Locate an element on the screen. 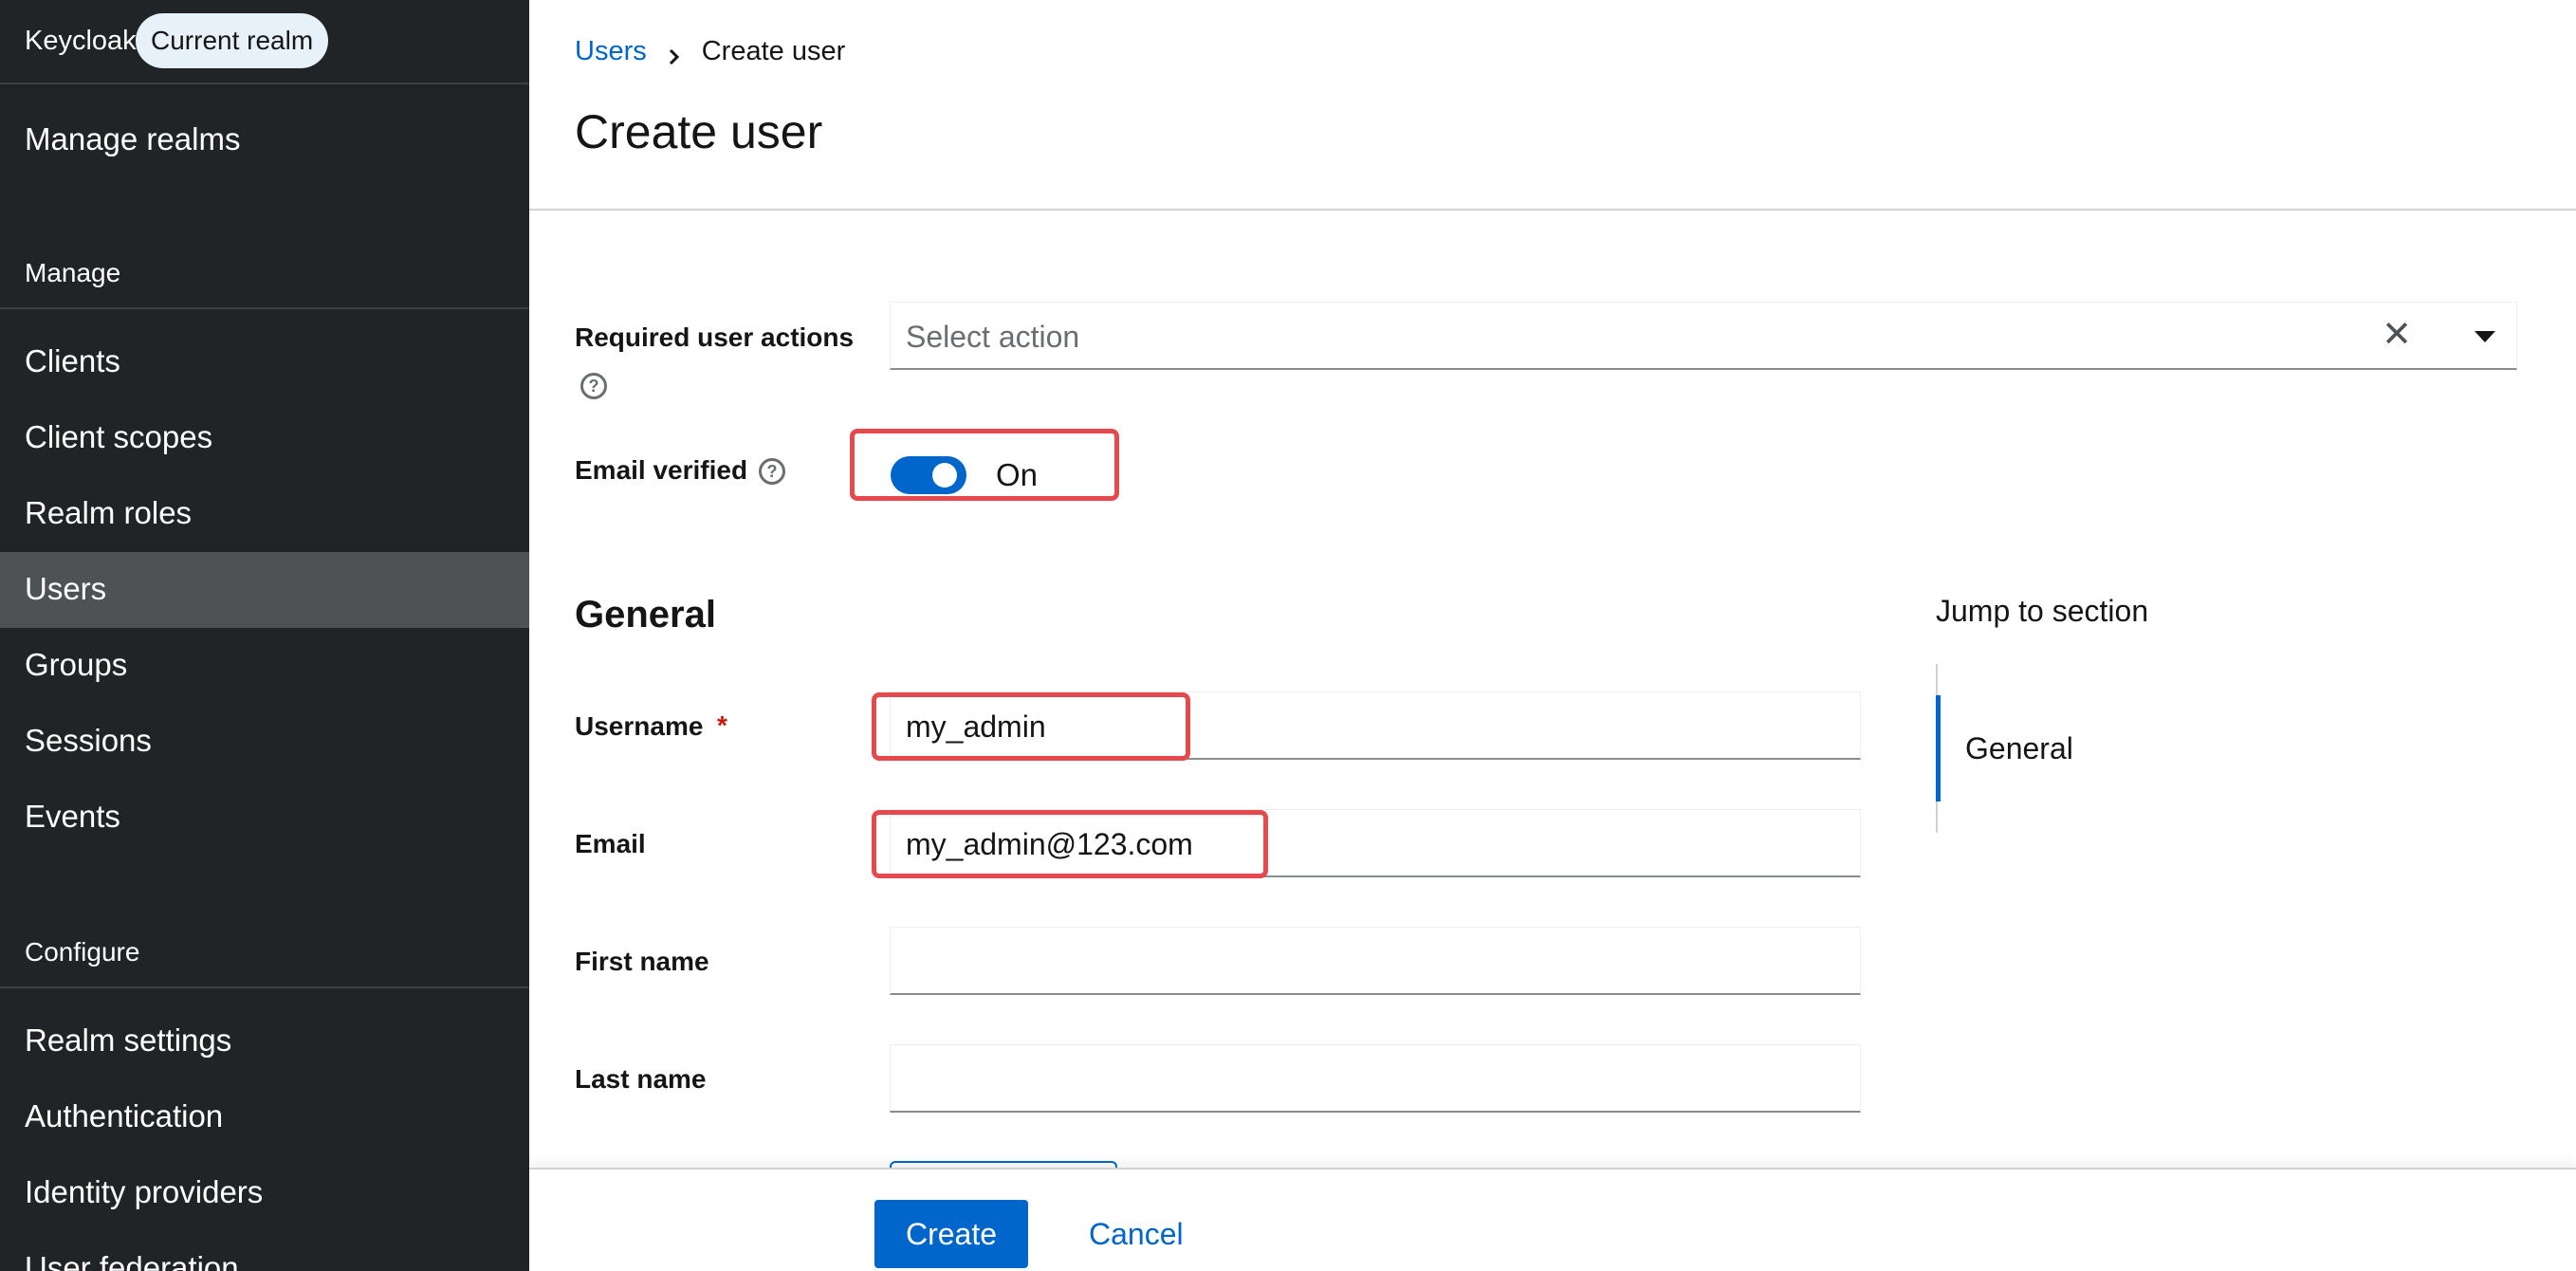  sidebar-item-users: Users is located at coordinates (264, 590).